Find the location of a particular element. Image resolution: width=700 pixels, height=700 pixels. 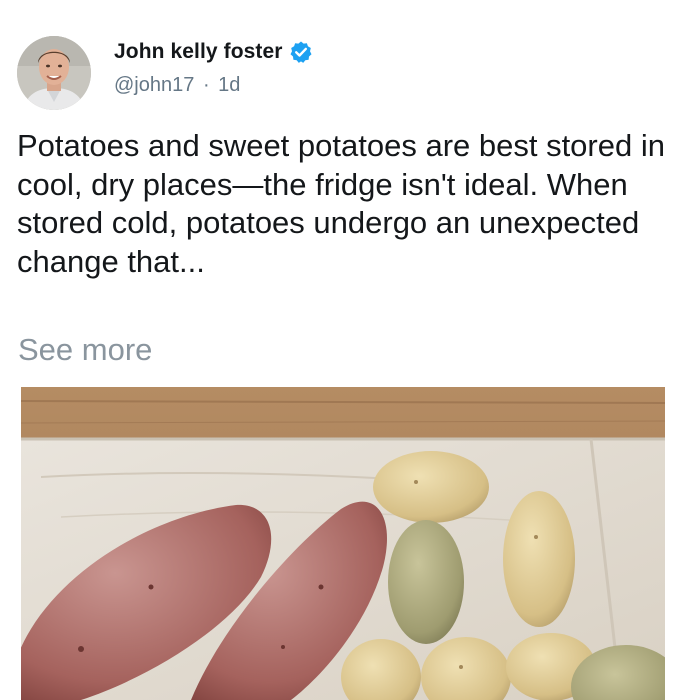

author-name-row: John kelly foster is located at coordinates (213, 52).